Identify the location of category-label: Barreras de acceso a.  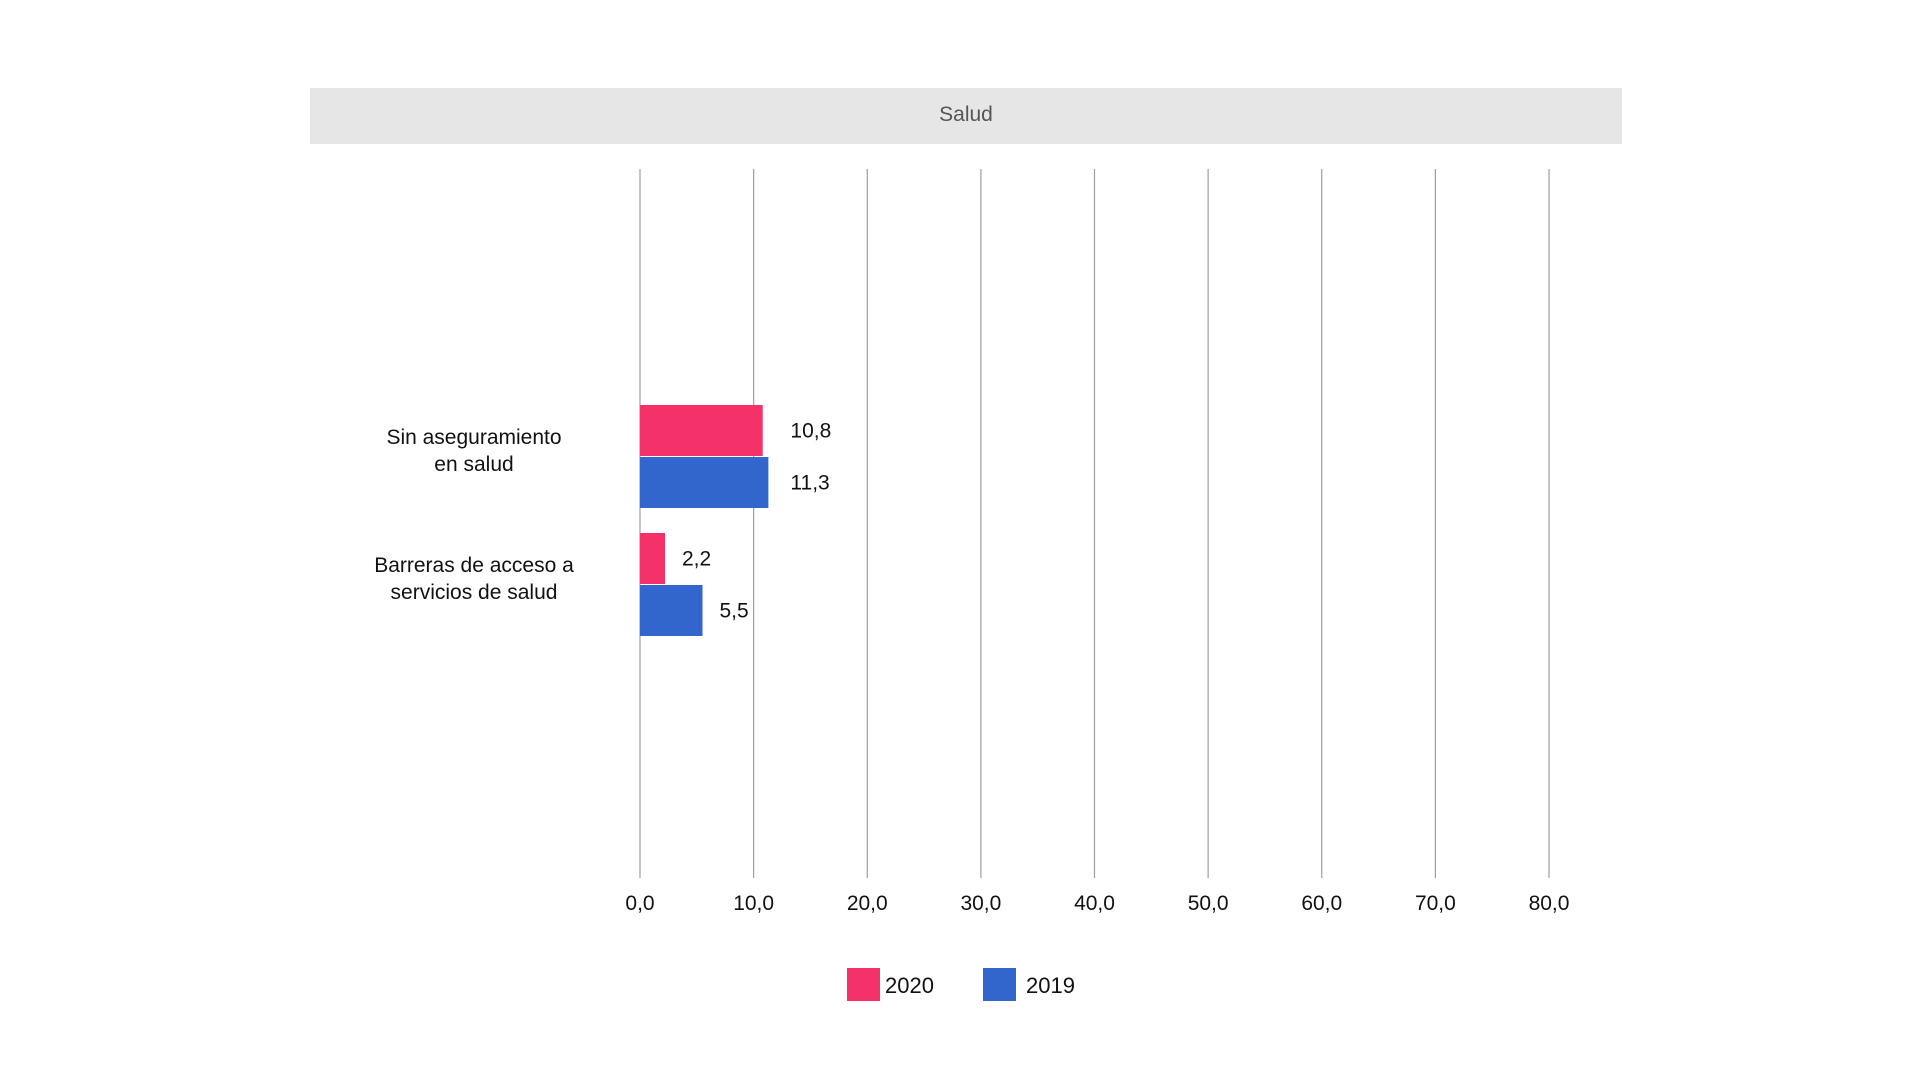
(474, 565).